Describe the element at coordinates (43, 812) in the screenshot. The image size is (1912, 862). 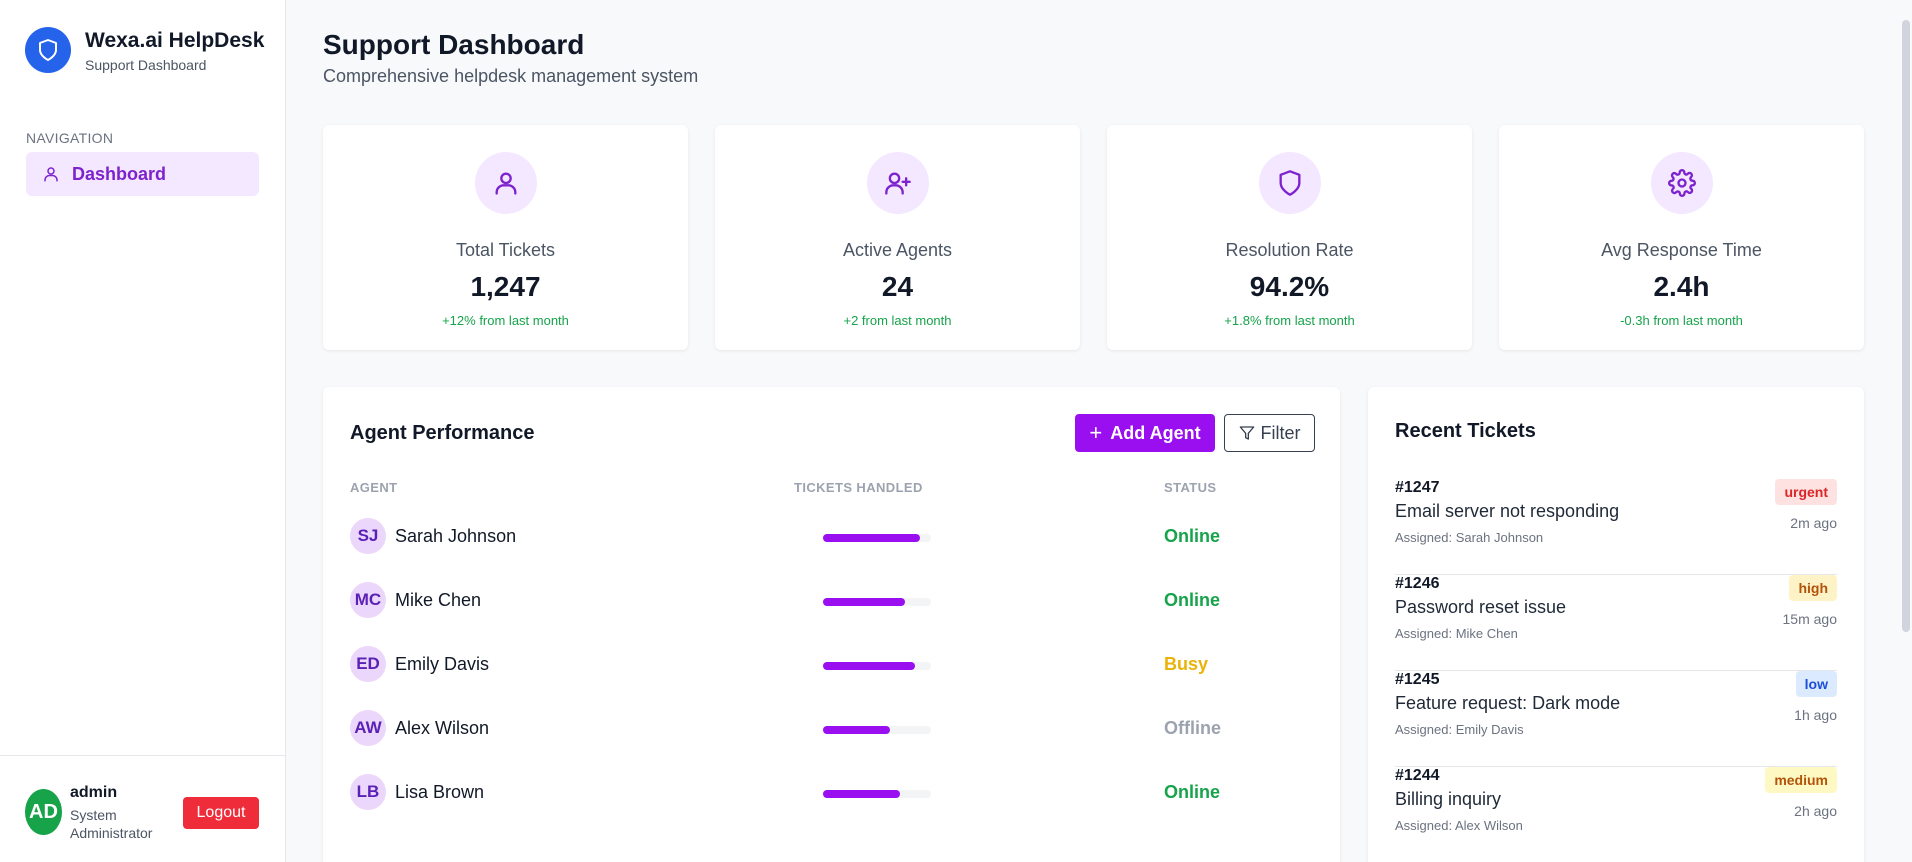
I see `avatar: AD` at that location.